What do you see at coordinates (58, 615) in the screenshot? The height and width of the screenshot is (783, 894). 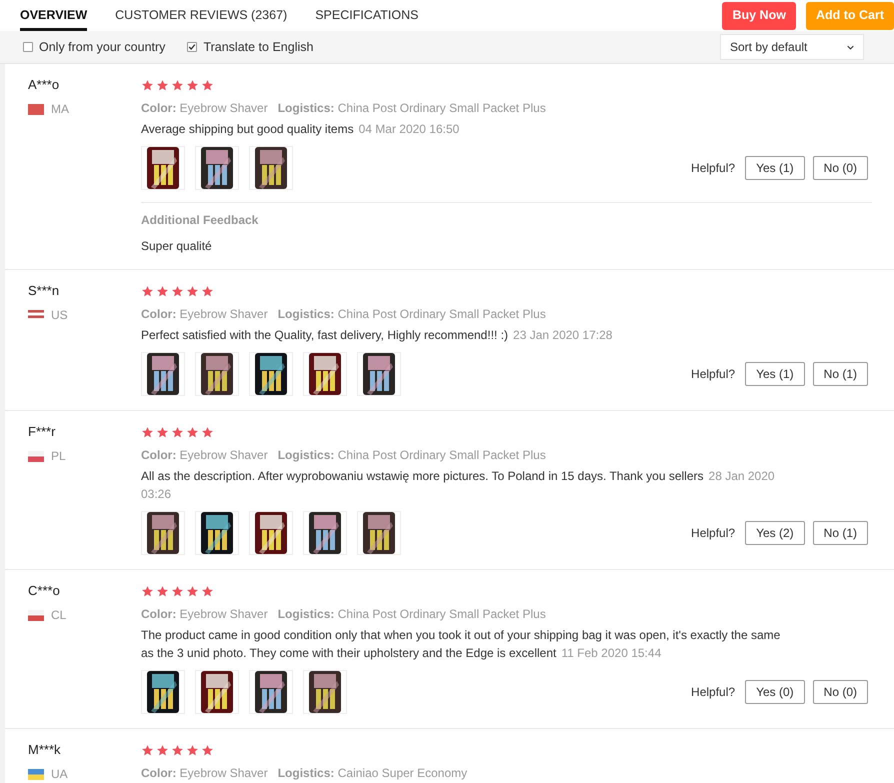 I see `country-code: CL` at bounding box center [58, 615].